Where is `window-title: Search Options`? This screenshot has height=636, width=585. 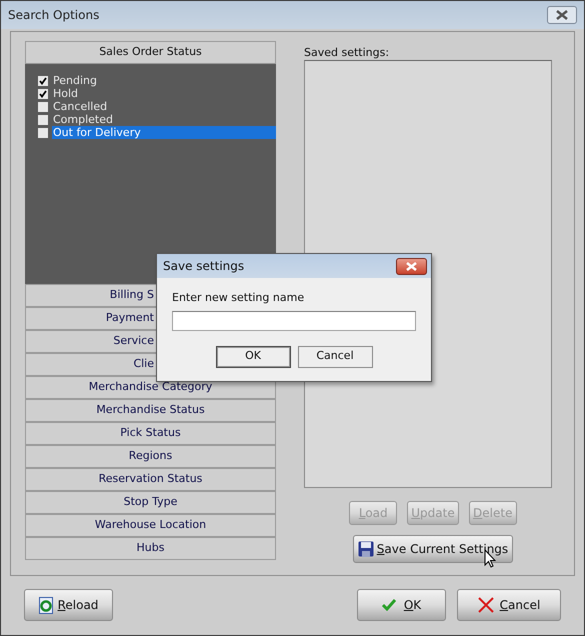
window-title: Search Options is located at coordinates (54, 15).